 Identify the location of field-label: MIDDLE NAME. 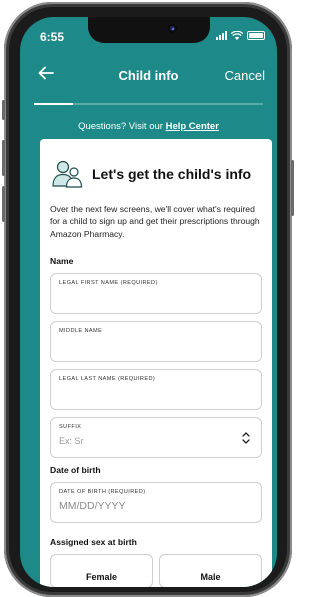
(81, 331).